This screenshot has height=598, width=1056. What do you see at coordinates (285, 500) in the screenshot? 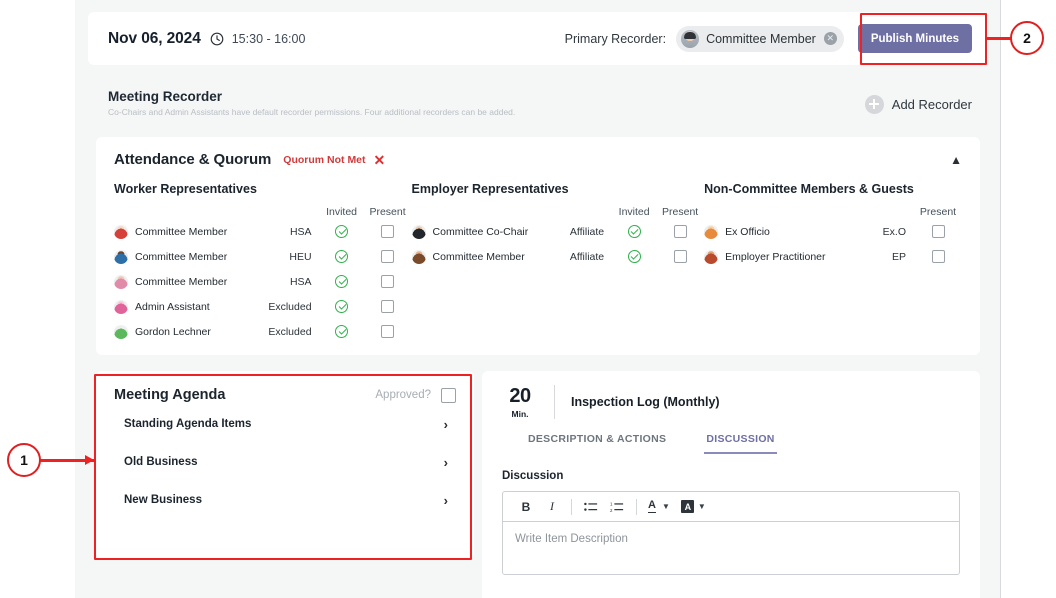
I see `agenda-item: New Business ›` at bounding box center [285, 500].